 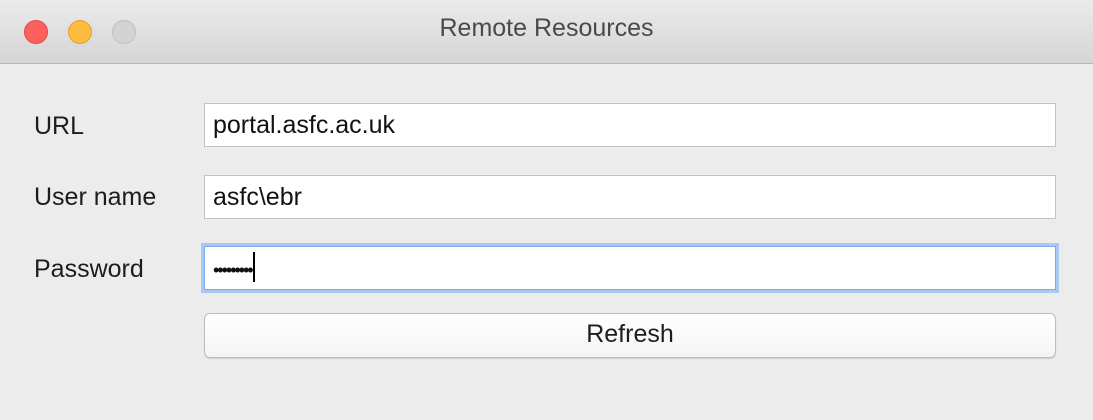 I want to click on refresh-button: Refresh, so click(x=630, y=335).